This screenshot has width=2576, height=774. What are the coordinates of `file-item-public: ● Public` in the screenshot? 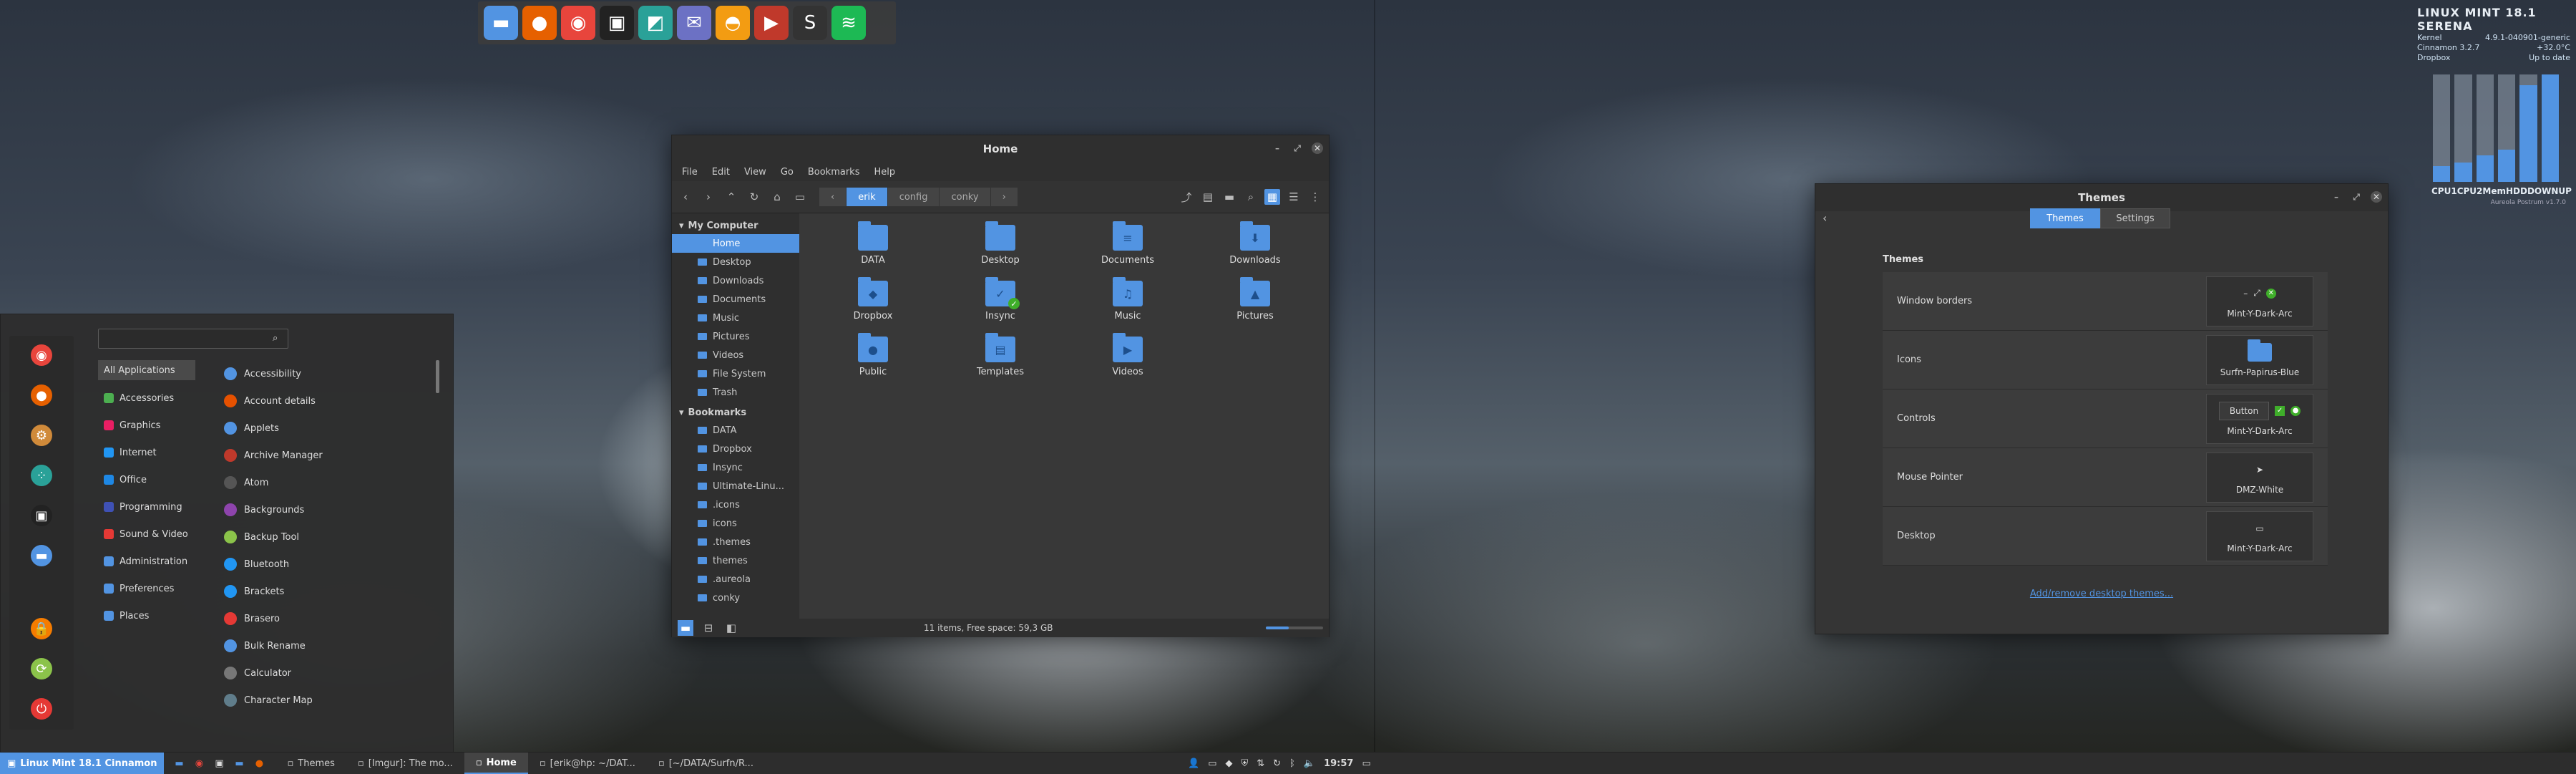 It's located at (873, 362).